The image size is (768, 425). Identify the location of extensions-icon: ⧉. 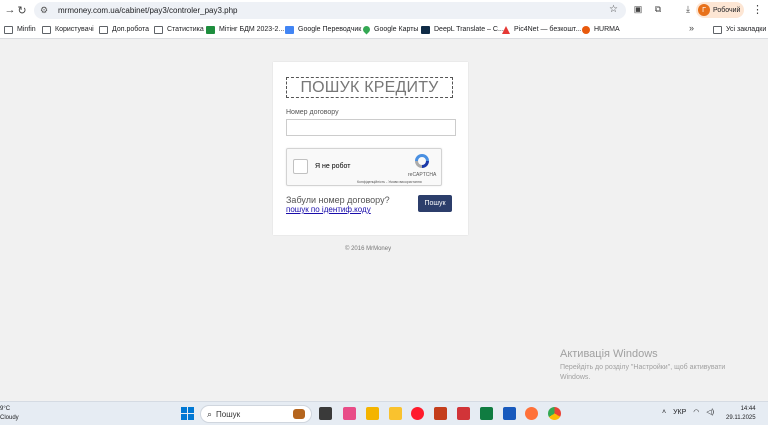
(658, 9).